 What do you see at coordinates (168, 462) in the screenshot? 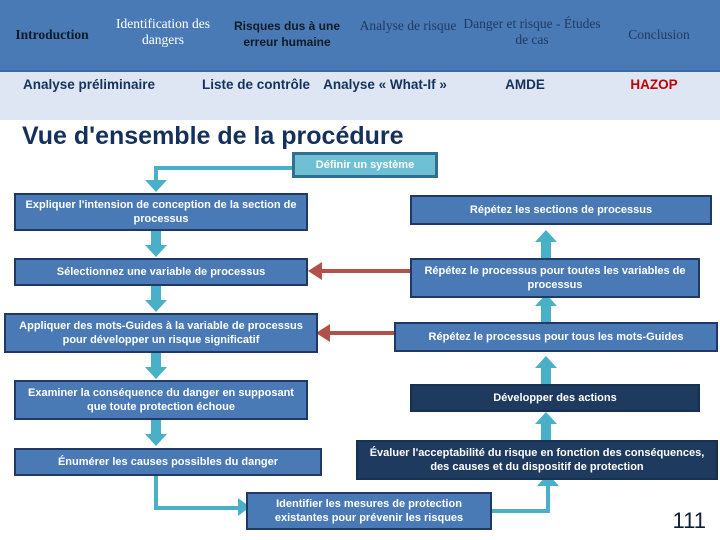
I see `flow-box-enumerer-causes: Énumérer les causes possibles du danger` at bounding box center [168, 462].